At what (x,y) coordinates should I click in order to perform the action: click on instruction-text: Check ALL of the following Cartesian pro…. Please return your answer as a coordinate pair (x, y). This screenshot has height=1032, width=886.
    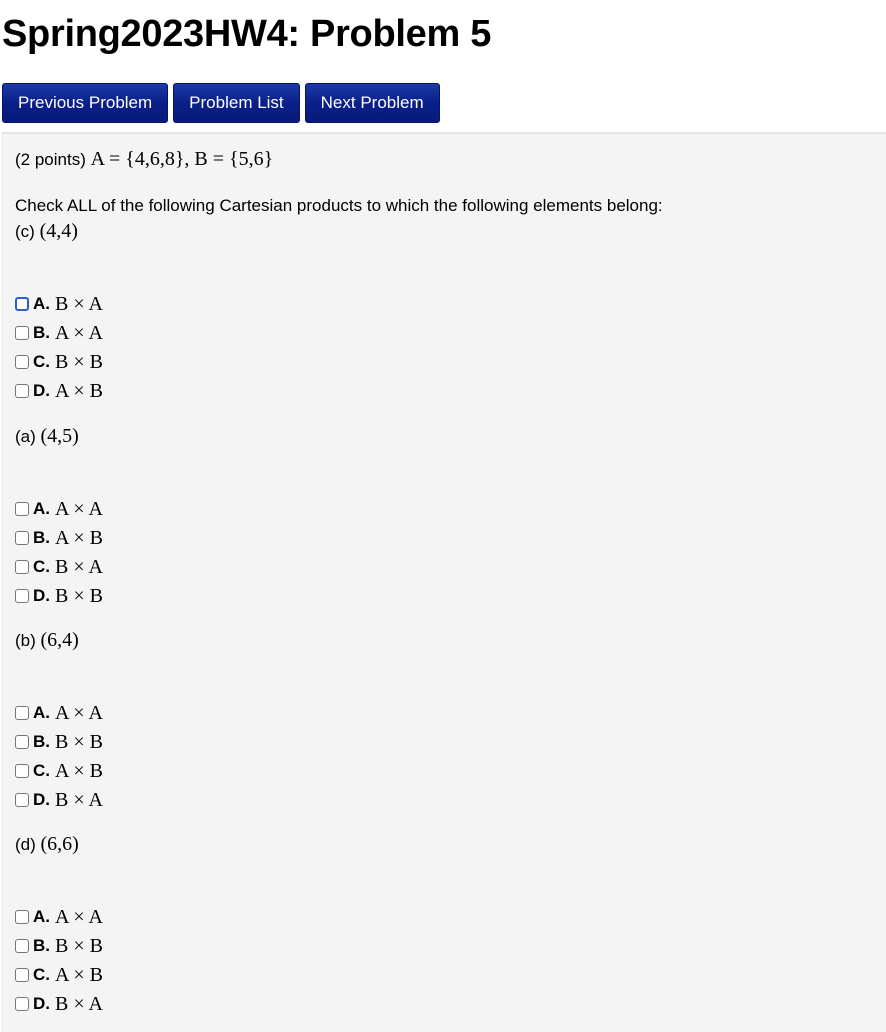
    Looking at the image, I should click on (339, 205).